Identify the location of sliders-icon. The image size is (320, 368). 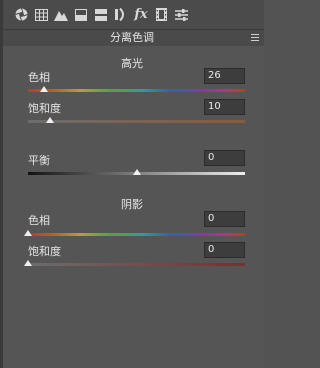
(181, 15).